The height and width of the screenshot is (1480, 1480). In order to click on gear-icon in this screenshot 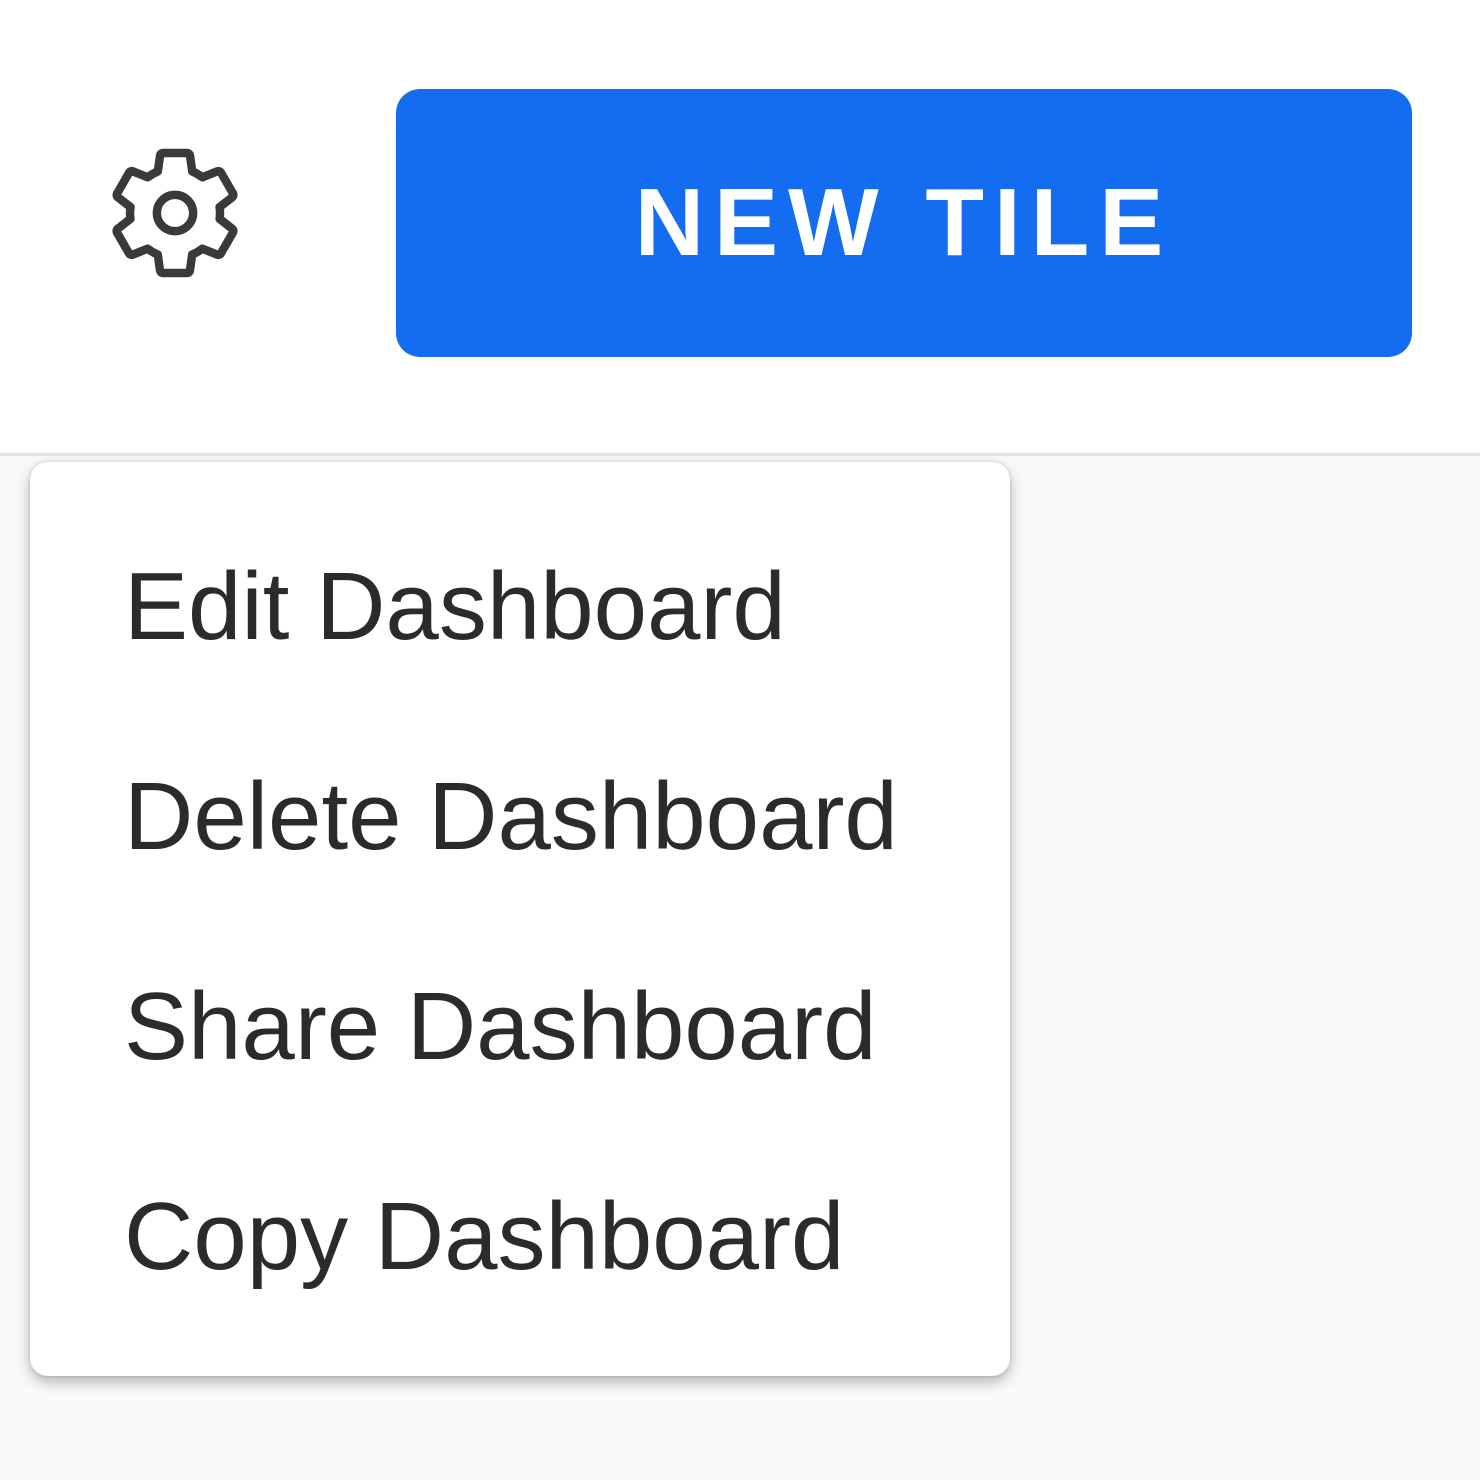, I will do `click(175, 213)`.